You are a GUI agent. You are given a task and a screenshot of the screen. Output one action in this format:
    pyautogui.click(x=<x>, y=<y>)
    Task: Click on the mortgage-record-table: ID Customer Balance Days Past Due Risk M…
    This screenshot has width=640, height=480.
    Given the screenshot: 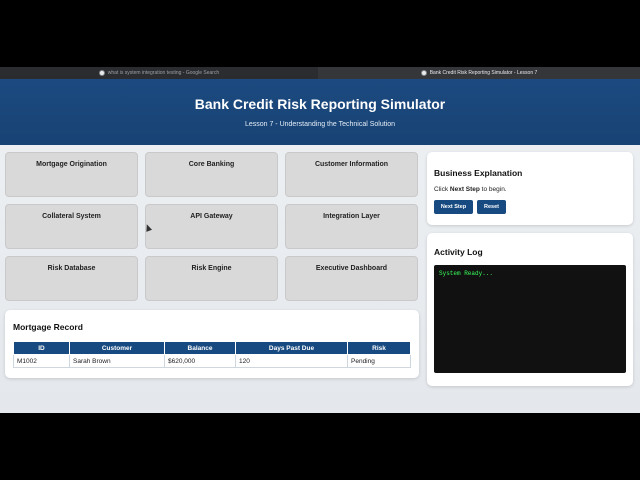 What is the action you would take?
    pyautogui.click(x=212, y=354)
    